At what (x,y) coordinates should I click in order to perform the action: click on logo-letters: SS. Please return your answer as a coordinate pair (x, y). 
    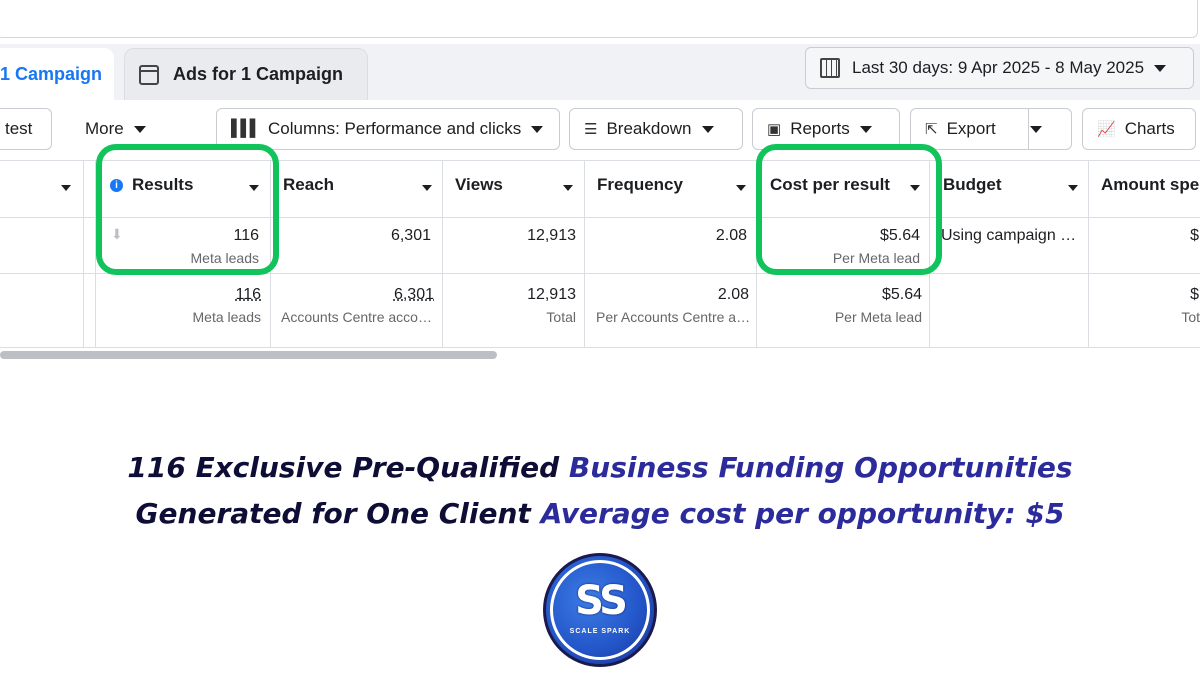
    Looking at the image, I should click on (601, 601).